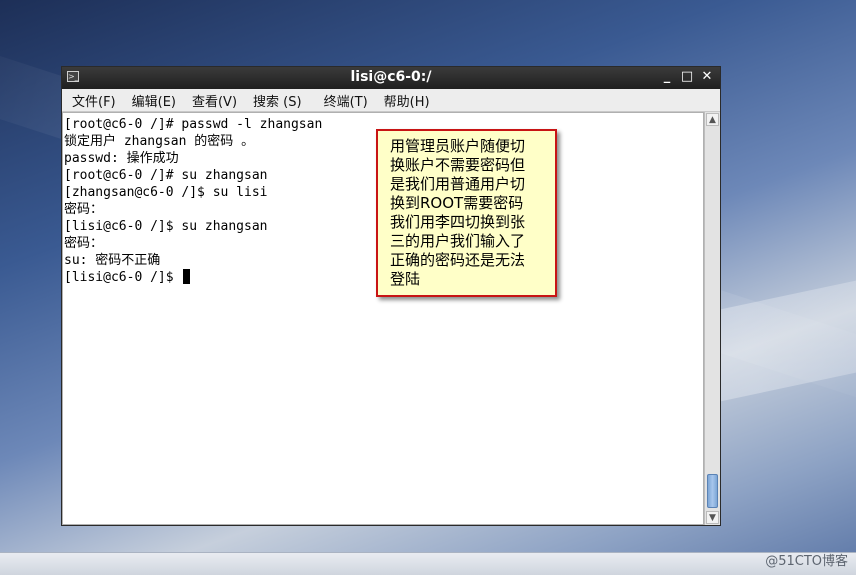 The height and width of the screenshot is (575, 856). Describe the element at coordinates (123, 277) in the screenshot. I see `terminal-prompt: [lisi@c6-0 /]$` at that location.